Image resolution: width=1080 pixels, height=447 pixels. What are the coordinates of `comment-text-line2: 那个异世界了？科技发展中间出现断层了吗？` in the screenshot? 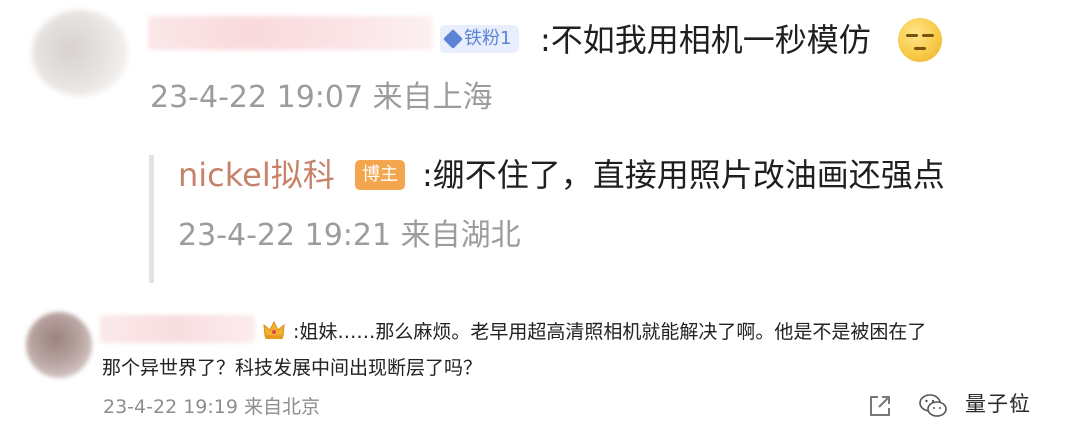 It's located at (292, 368).